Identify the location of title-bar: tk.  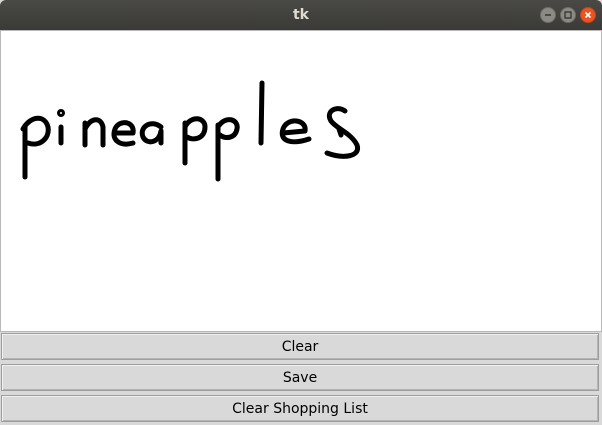
(301, 15).